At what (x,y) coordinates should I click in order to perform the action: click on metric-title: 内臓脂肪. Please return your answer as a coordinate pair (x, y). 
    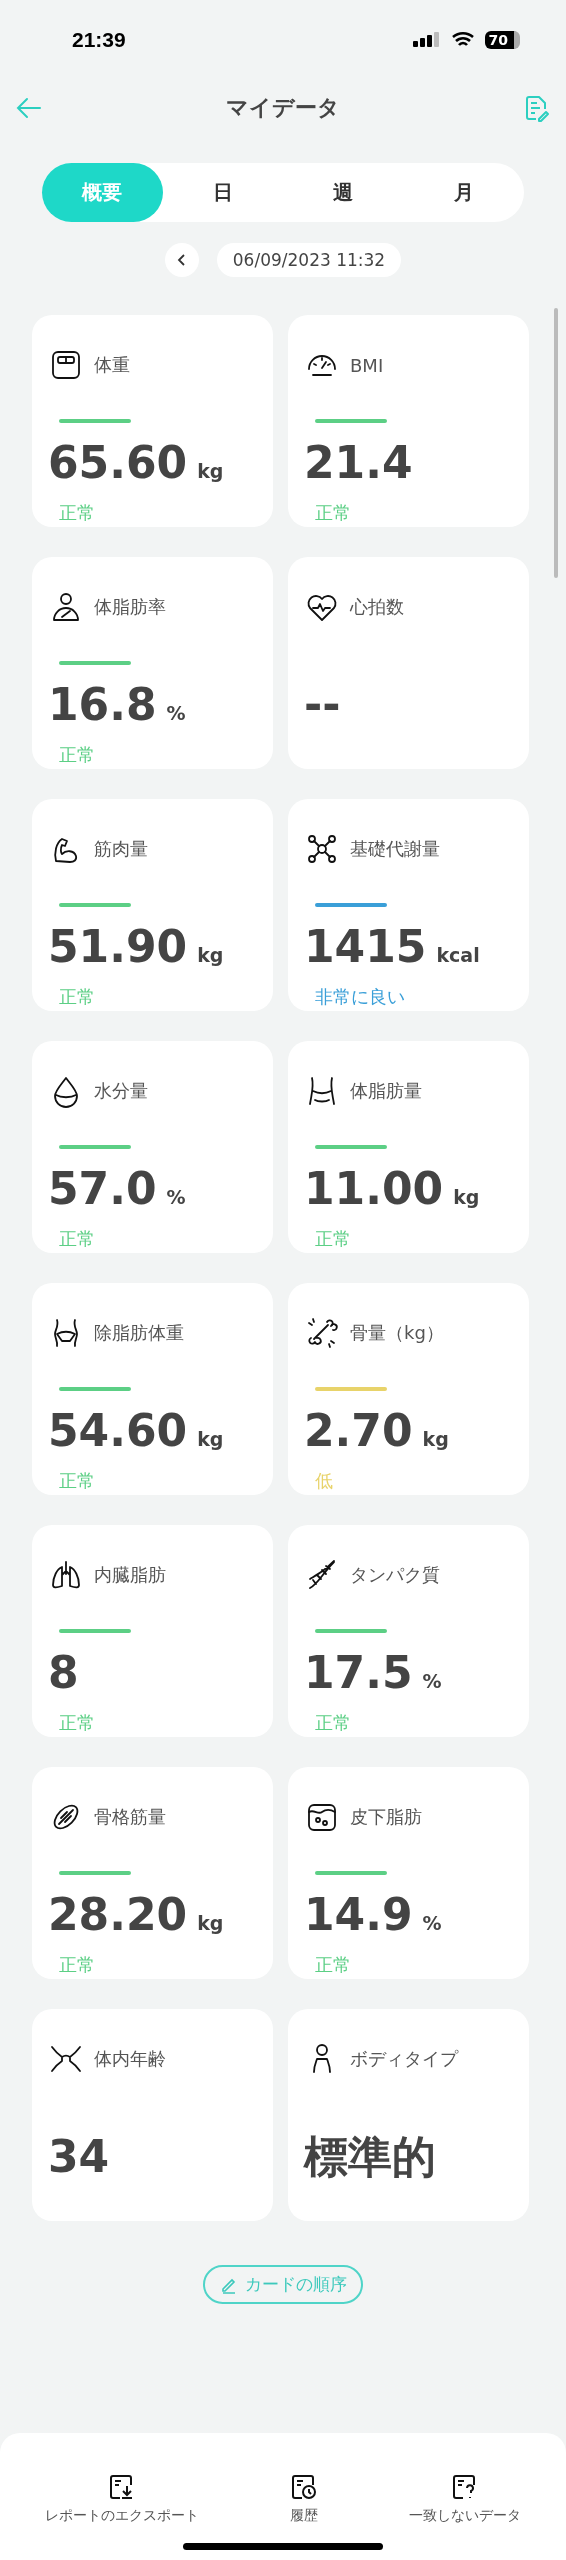
    Looking at the image, I should click on (130, 1575).